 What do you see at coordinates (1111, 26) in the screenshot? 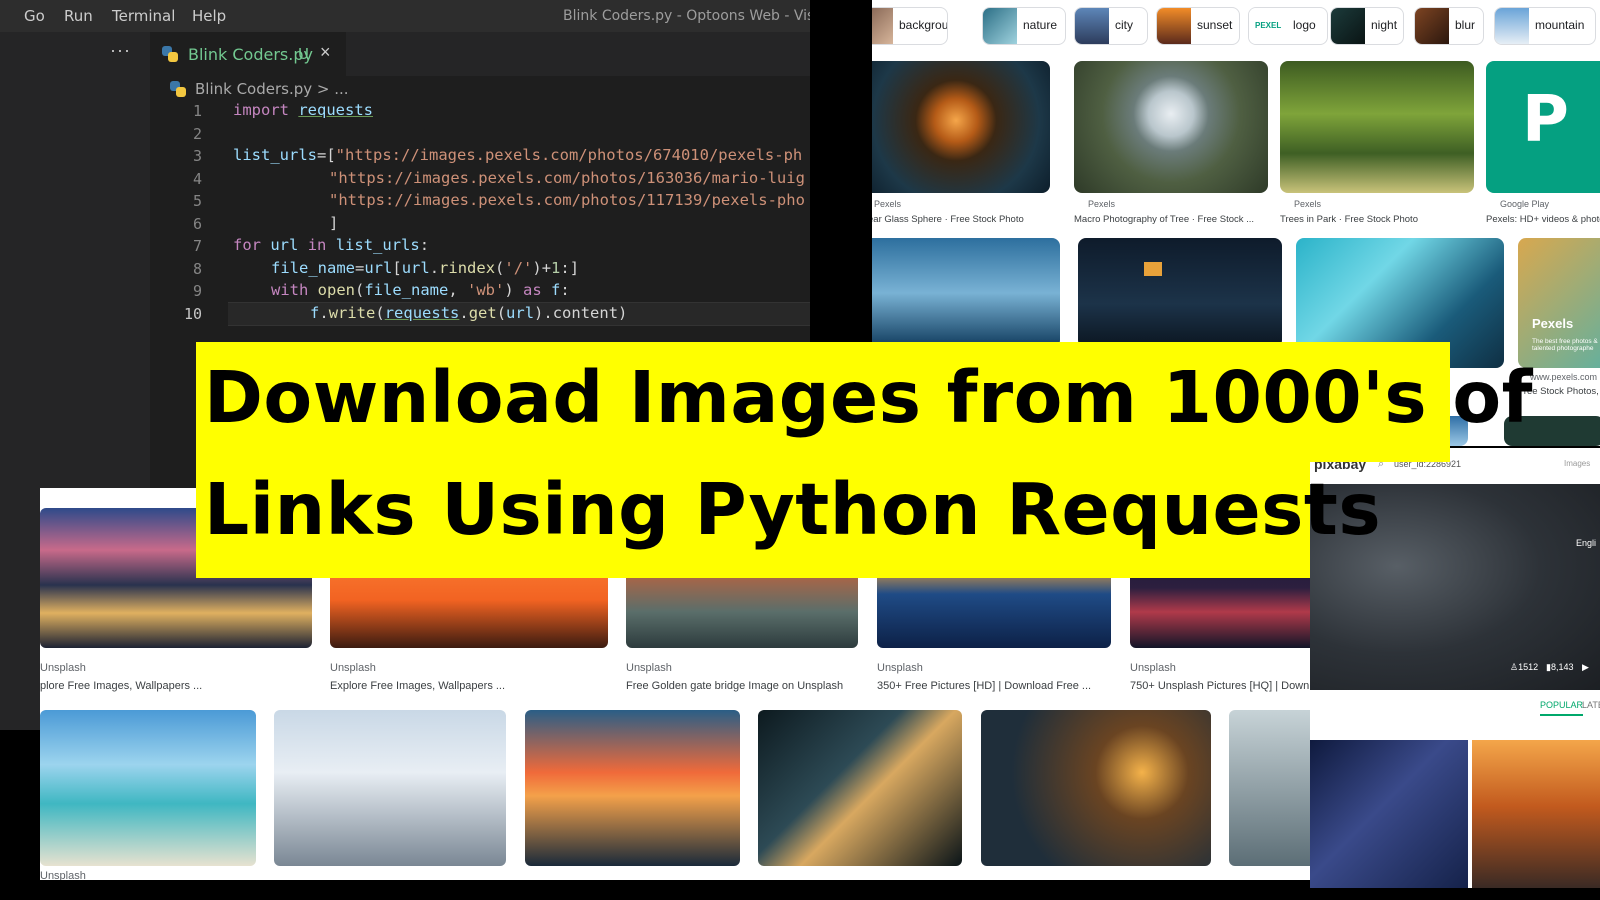
I see `chip-city: city` at bounding box center [1111, 26].